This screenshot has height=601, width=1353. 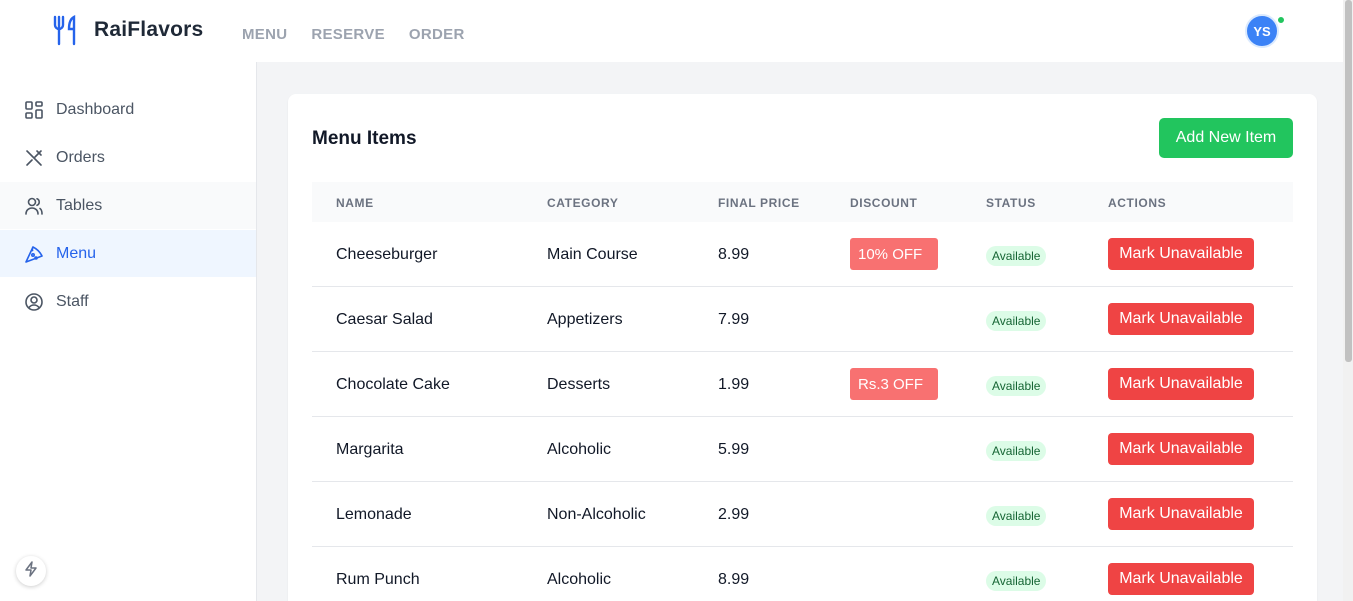 What do you see at coordinates (149, 29) in the screenshot?
I see `brand-name: RaiFlavors` at bounding box center [149, 29].